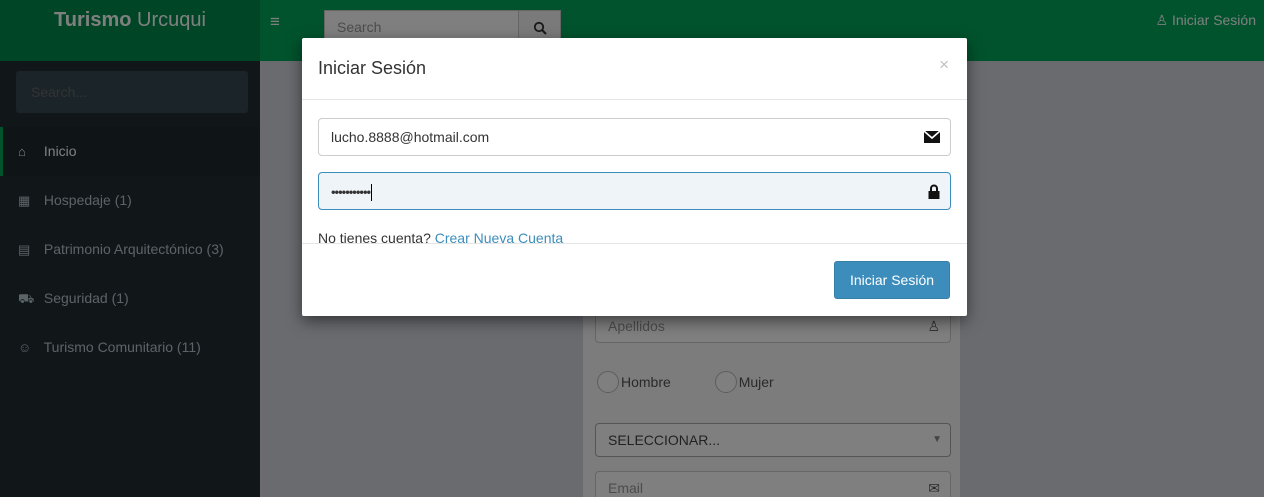 This screenshot has width=1264, height=497. Describe the element at coordinates (410, 137) in the screenshot. I see `email-value: lucho.8888@hotmail.com` at that location.